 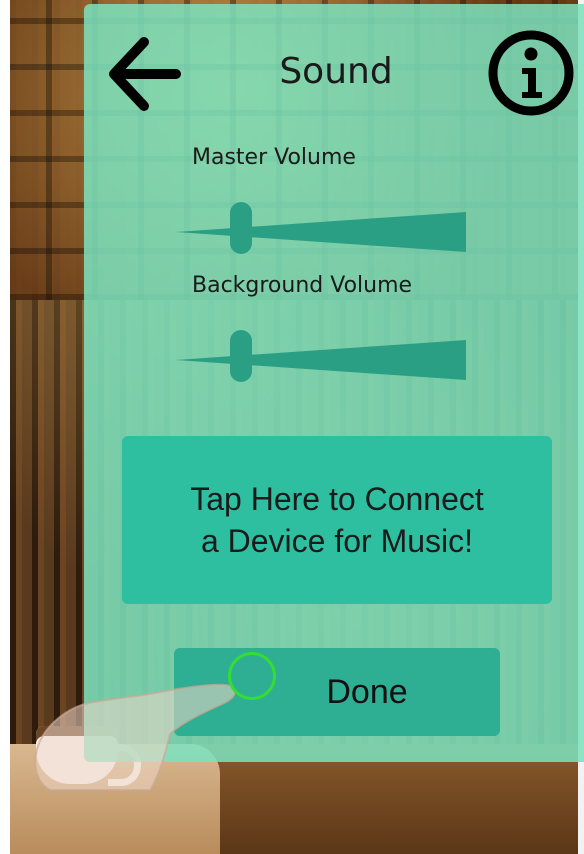 I want to click on master-volume-track, so click(x=321, y=232).